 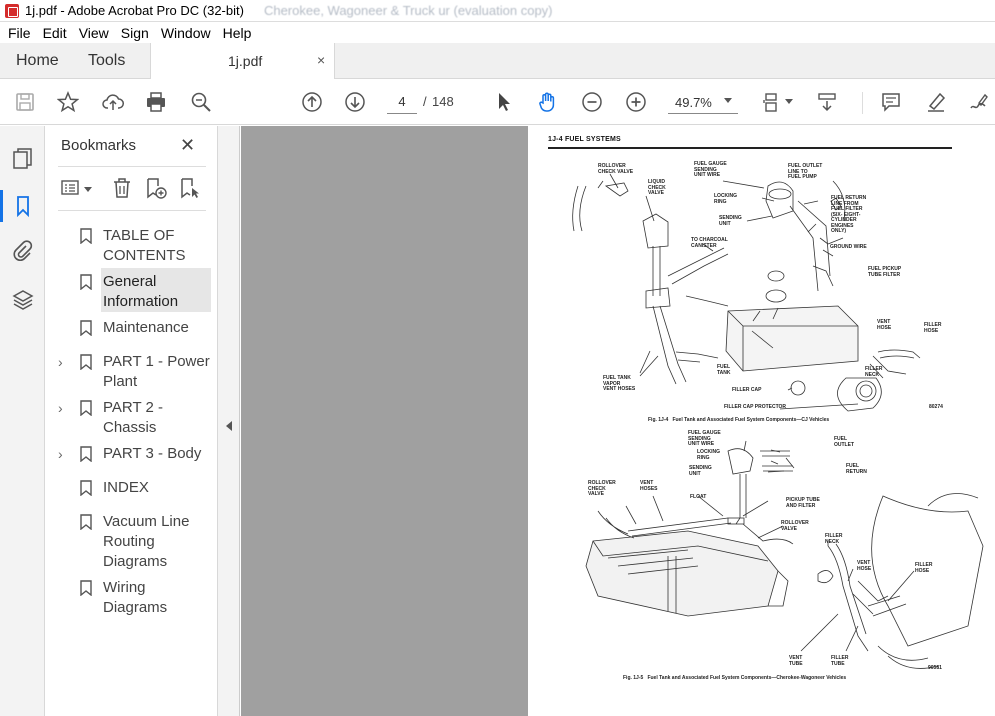 I want to click on attachments-paperclip-icon, so click(x=23, y=251).